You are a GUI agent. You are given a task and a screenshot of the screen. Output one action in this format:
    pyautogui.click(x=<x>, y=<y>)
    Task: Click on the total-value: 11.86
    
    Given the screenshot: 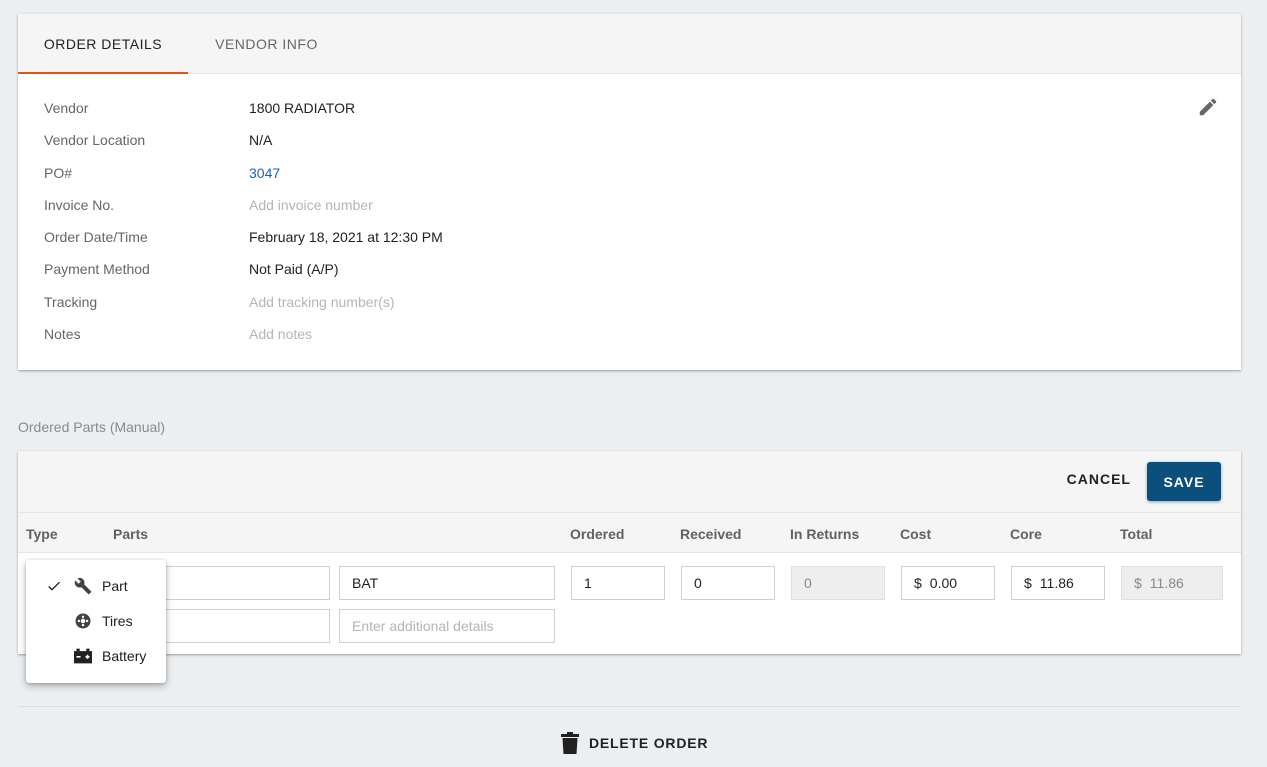 What is the action you would take?
    pyautogui.click(x=1166, y=583)
    